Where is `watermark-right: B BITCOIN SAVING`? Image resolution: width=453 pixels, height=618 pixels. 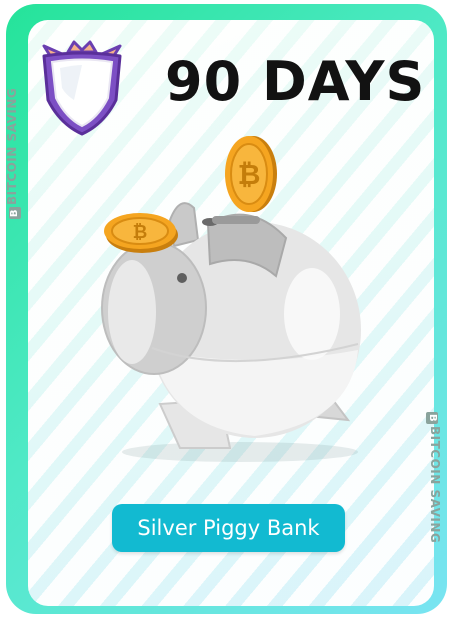
watermark-right: B BITCOIN SAVING is located at coordinates (434, 477).